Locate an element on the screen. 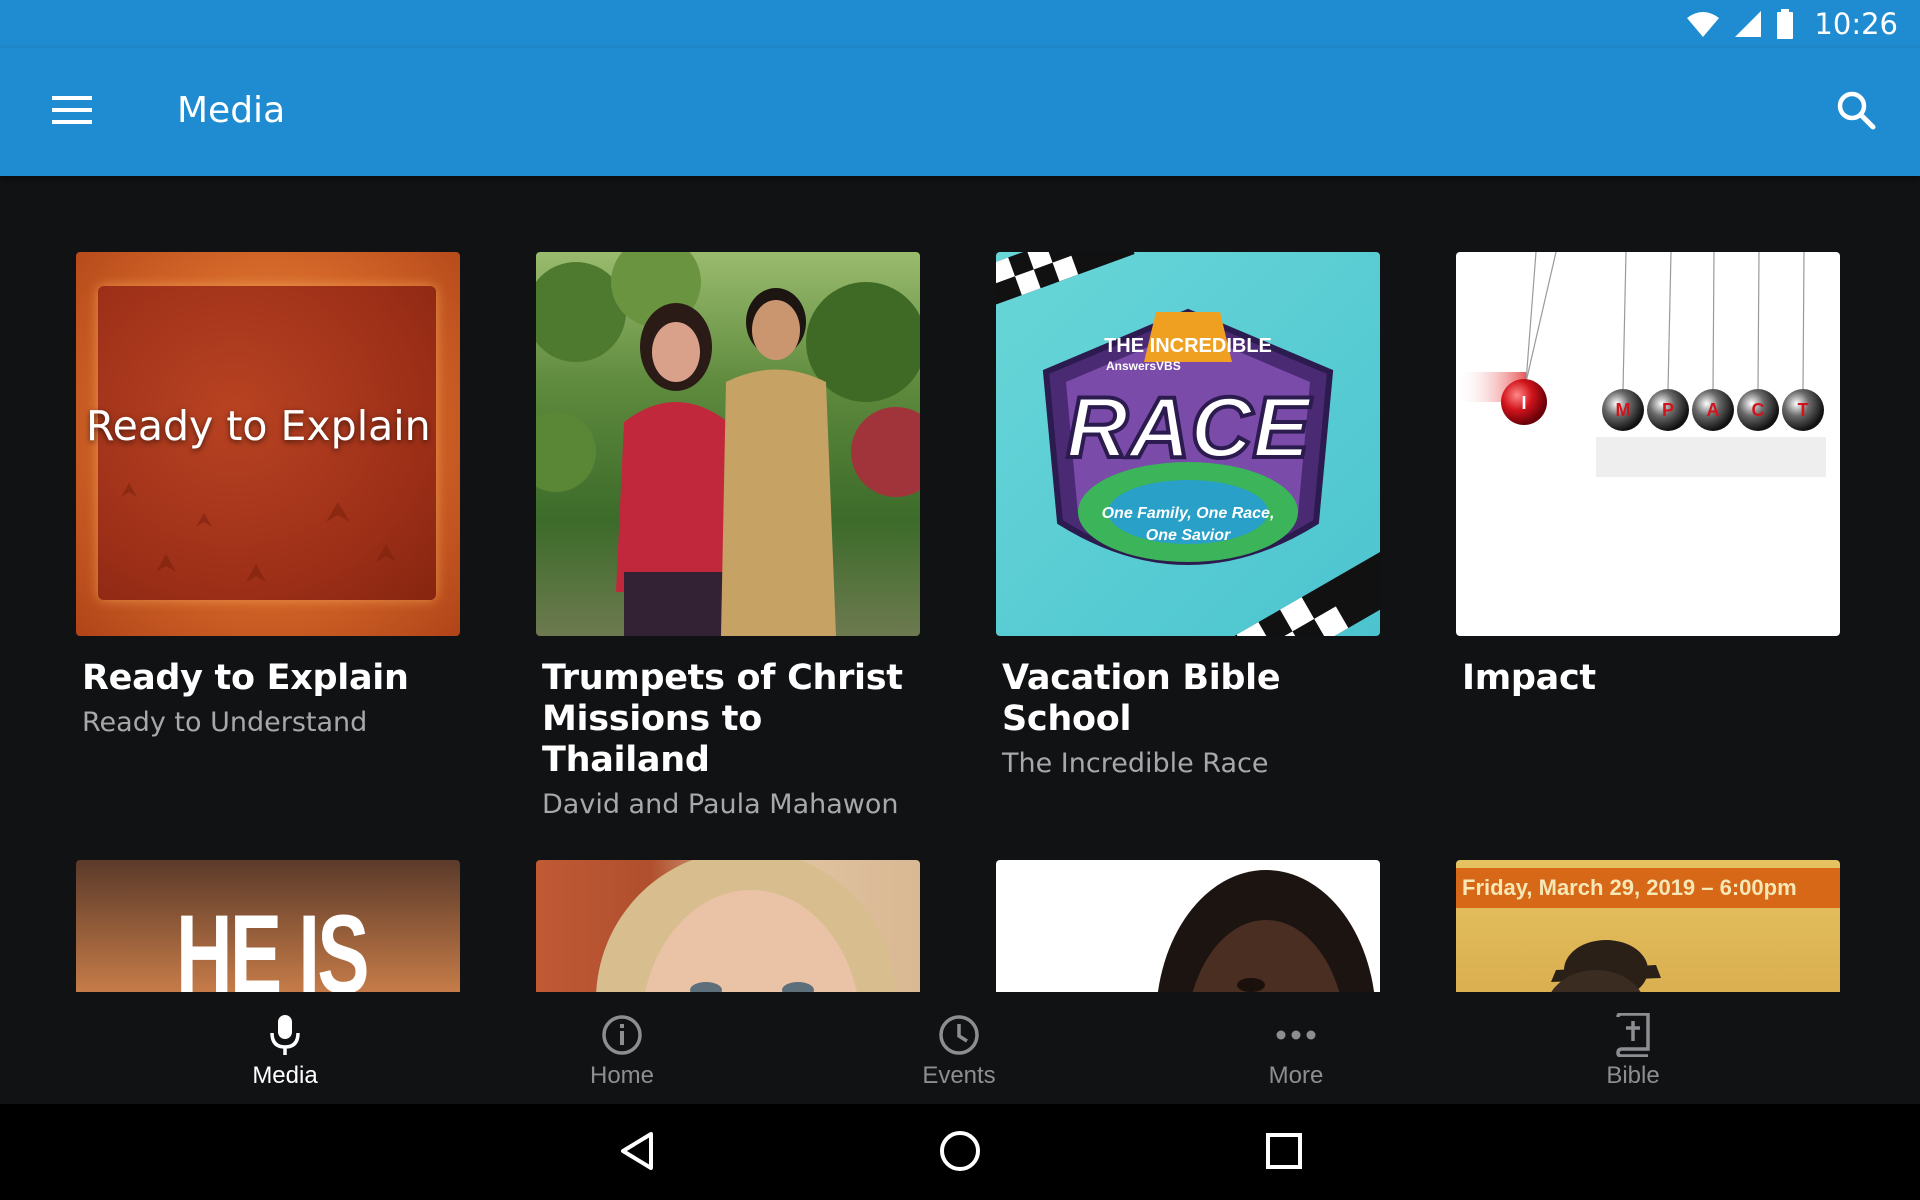 This screenshot has height=1200, width=1920. media-thumbnail: Ready to Explain is located at coordinates (268, 444).